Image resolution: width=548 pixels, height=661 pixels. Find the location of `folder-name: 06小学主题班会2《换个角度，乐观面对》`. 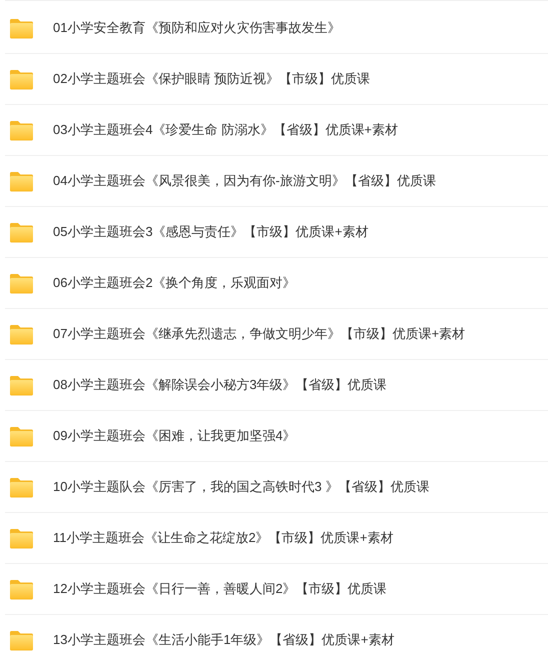

folder-name: 06小学主题班会2《换个角度，乐观面对》 is located at coordinates (174, 283).